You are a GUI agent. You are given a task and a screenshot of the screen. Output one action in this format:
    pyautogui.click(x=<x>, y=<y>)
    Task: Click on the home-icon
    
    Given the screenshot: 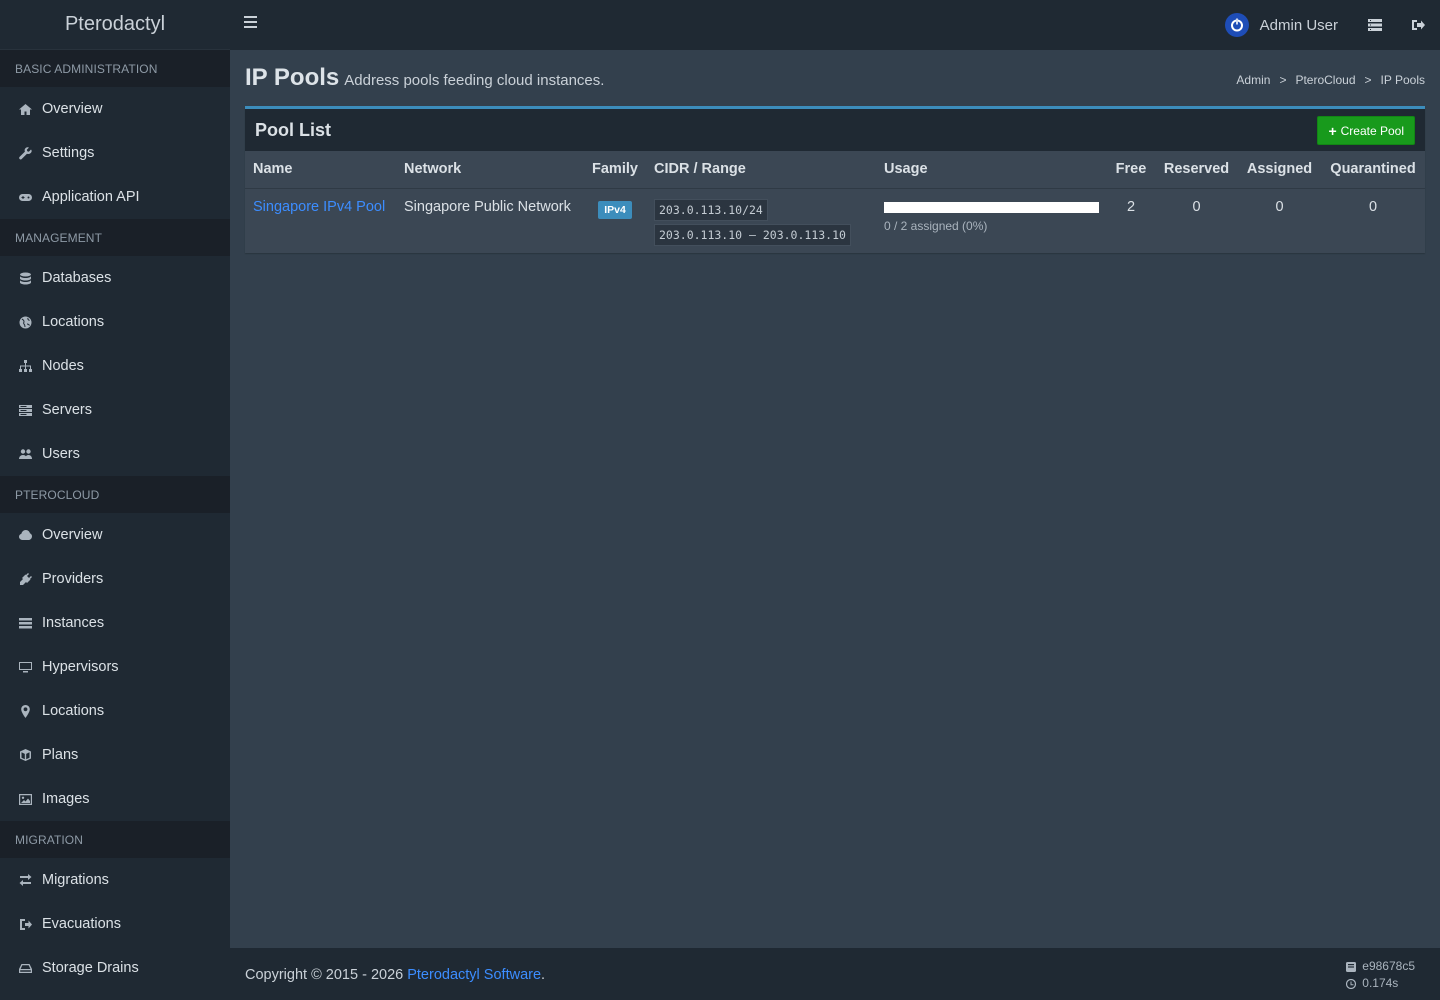 What is the action you would take?
    pyautogui.click(x=25, y=109)
    